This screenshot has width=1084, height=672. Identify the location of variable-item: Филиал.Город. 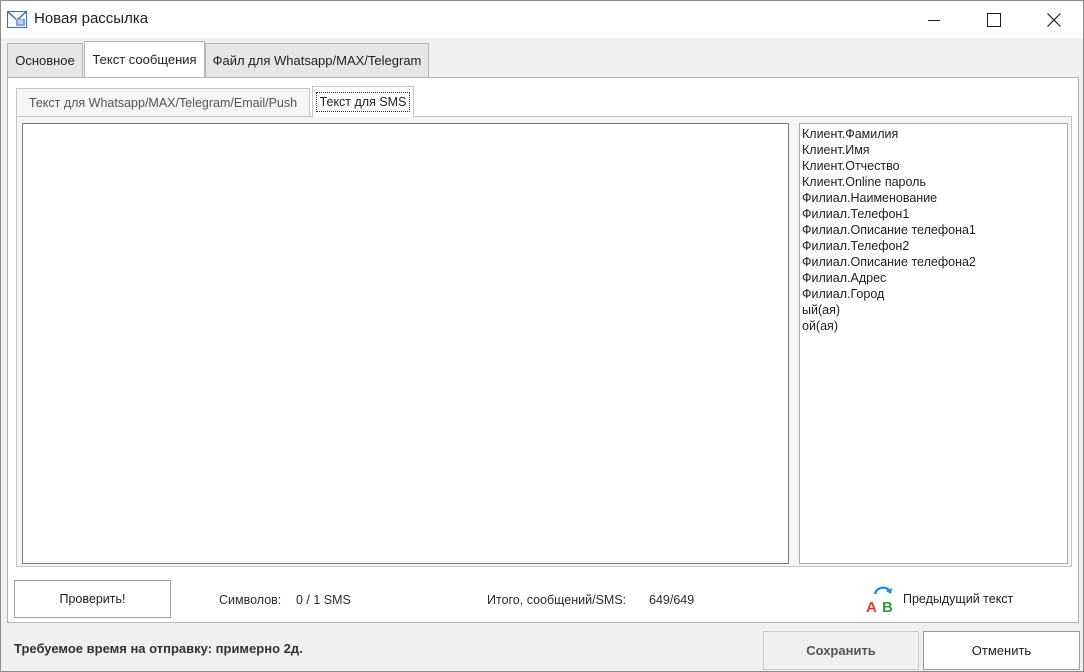
(933, 294).